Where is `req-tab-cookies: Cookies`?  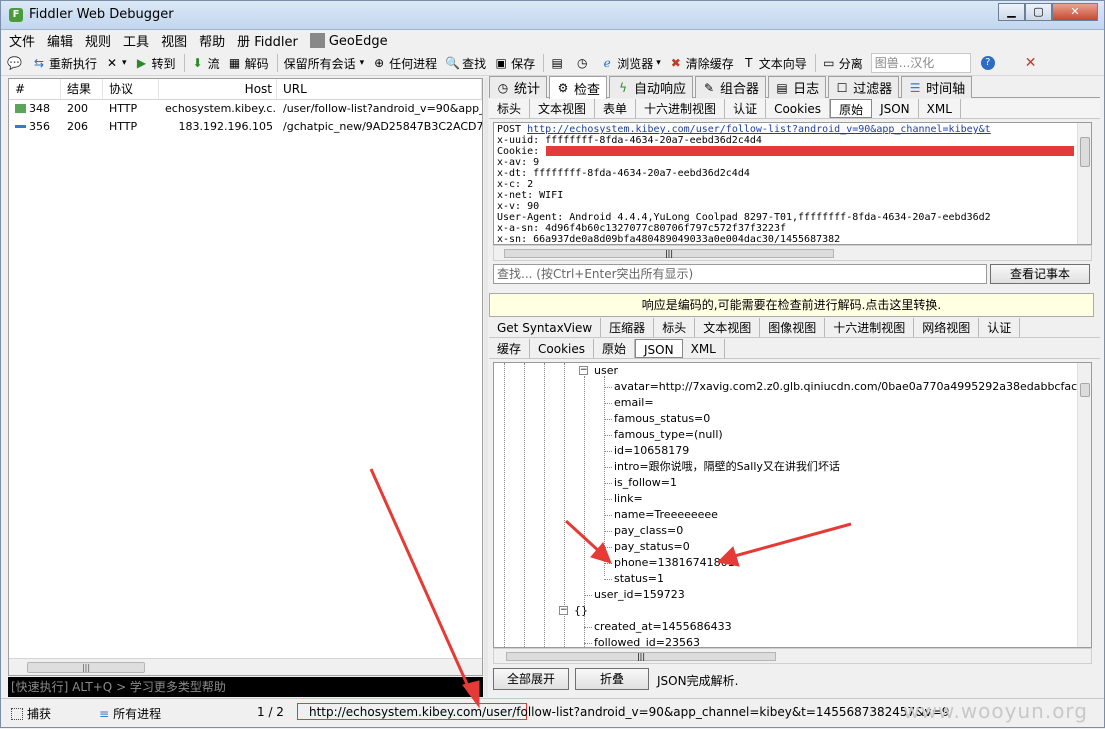
req-tab-cookies: Cookies is located at coordinates (798, 108).